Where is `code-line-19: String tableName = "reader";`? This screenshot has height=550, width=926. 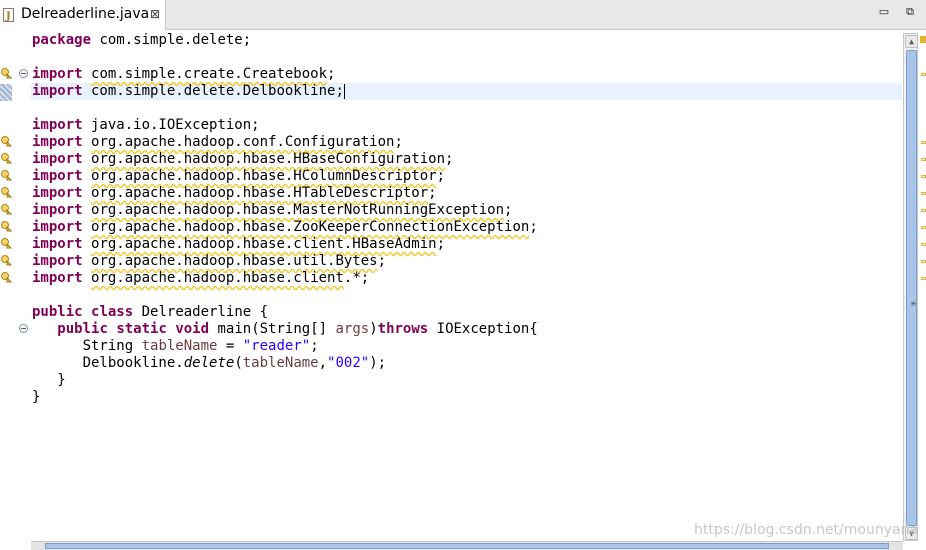 code-line-19: String tableName = "reader"; is located at coordinates (200, 346).